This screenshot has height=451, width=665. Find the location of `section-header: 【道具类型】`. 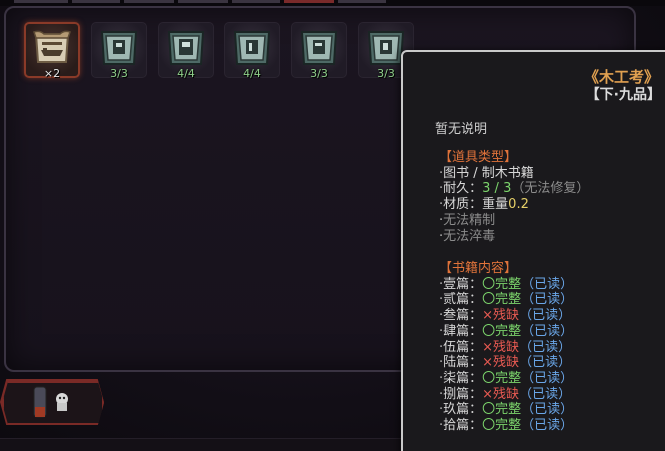

section-header: 【道具类型】 is located at coordinates (478, 157).